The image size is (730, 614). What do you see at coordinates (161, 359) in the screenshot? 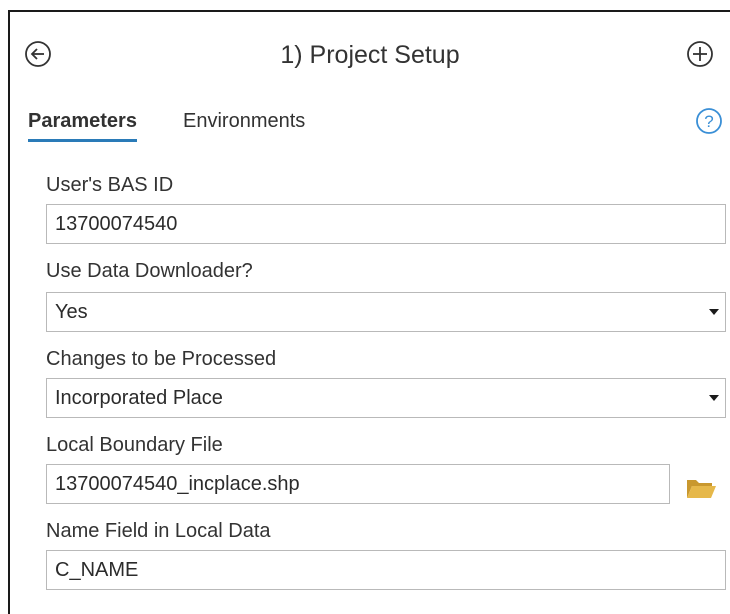
I see `changes-label: Changes to be Processed` at bounding box center [161, 359].